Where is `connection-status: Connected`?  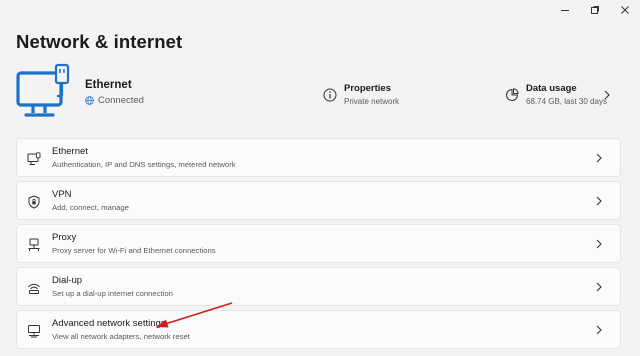 connection-status: Connected is located at coordinates (114, 100).